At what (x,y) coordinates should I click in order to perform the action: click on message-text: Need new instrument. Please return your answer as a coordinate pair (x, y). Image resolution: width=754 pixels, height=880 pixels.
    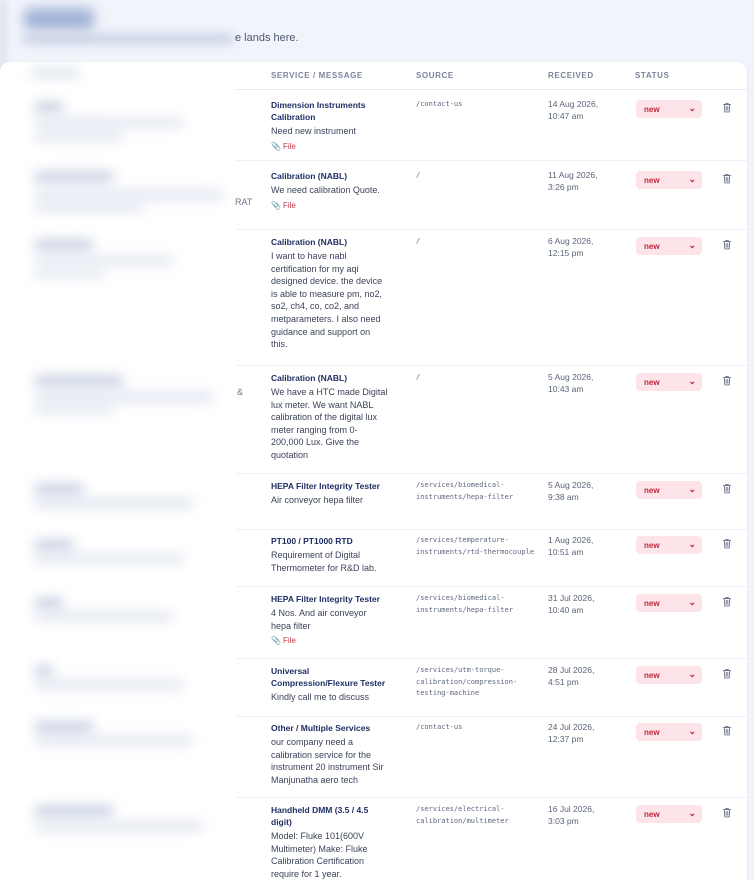
    Looking at the image, I should click on (314, 131).